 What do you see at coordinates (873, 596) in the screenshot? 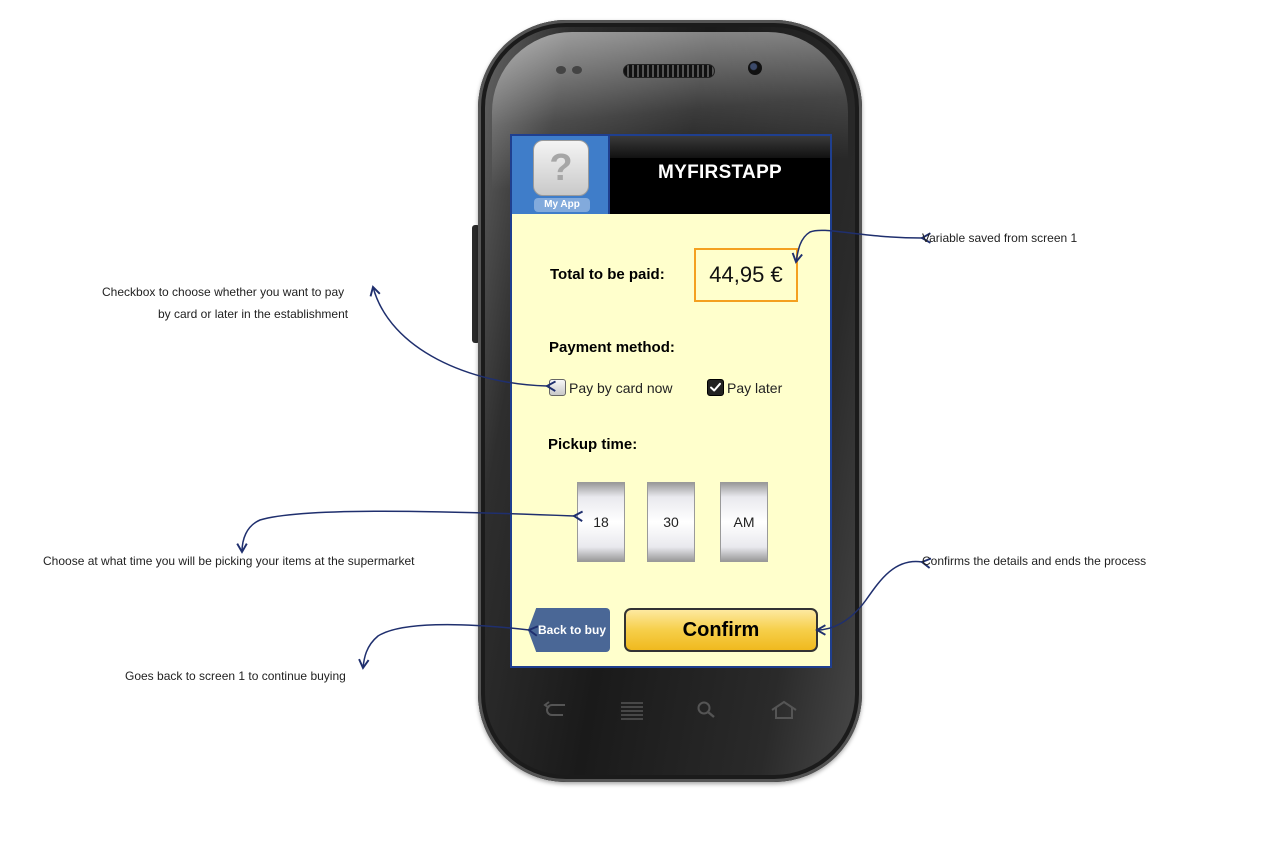
I see `arrow-confirm` at bounding box center [873, 596].